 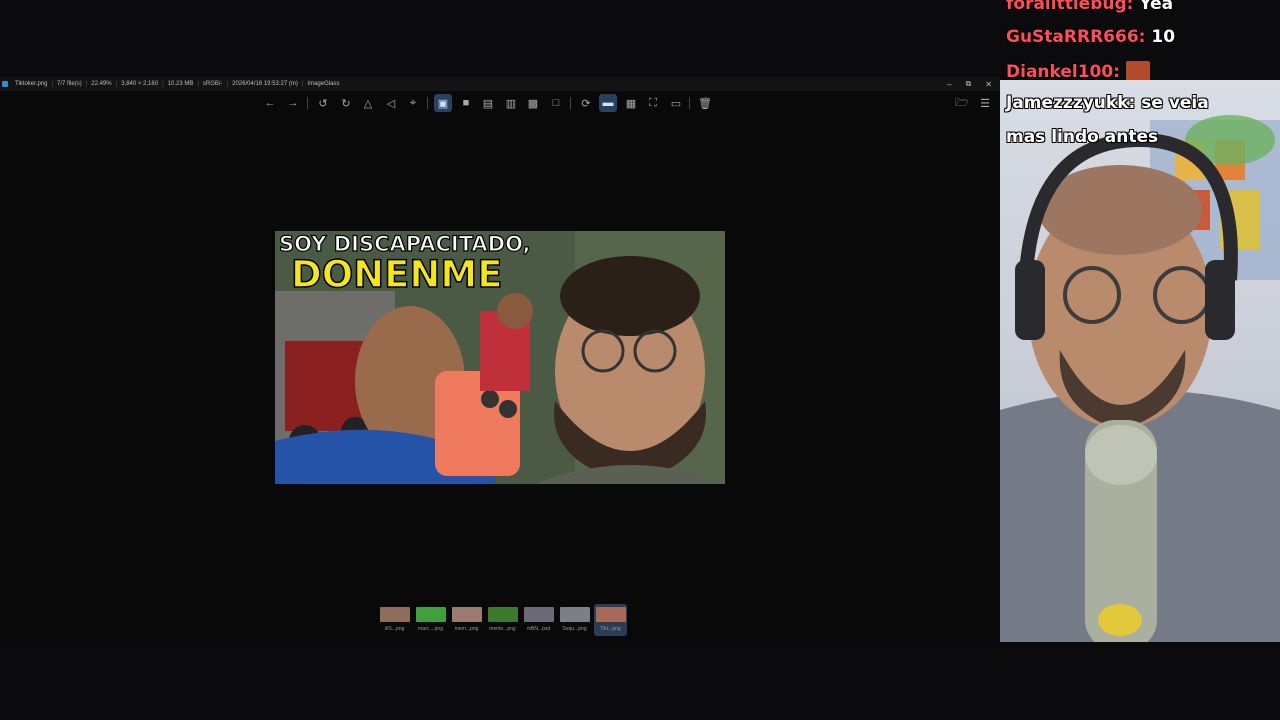 I want to click on checkerboard-icon: ▦, so click(x=631, y=103).